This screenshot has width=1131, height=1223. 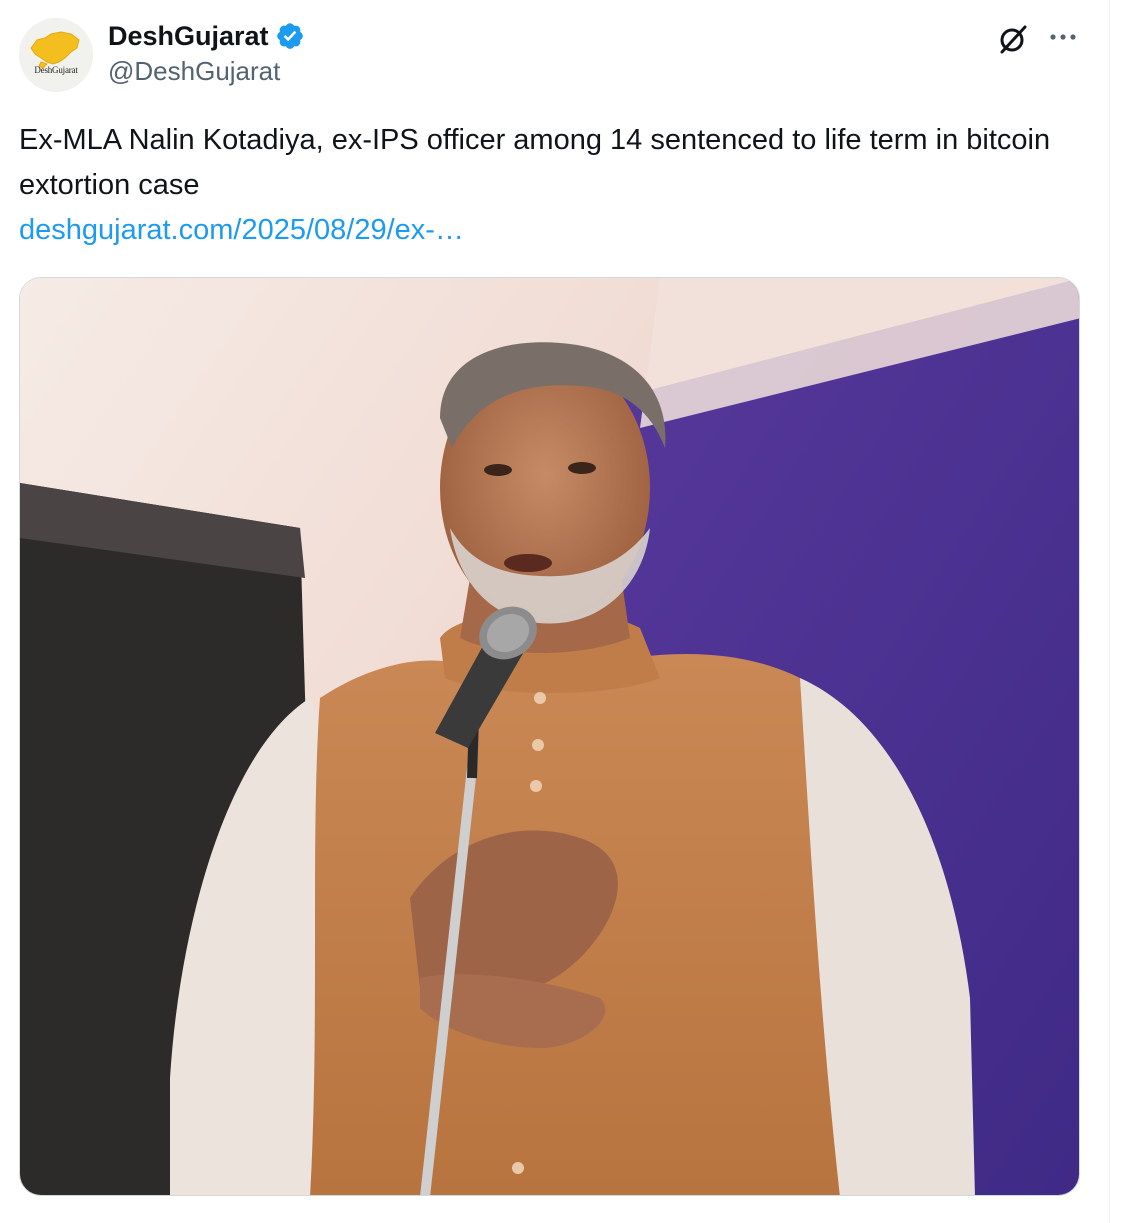 What do you see at coordinates (188, 36) in the screenshot?
I see `author-display-name: DeshGujarat` at bounding box center [188, 36].